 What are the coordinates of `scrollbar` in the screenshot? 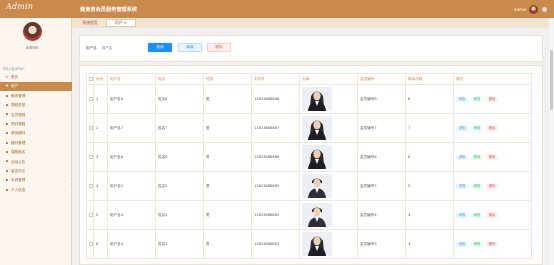 It's located at (551, 141).